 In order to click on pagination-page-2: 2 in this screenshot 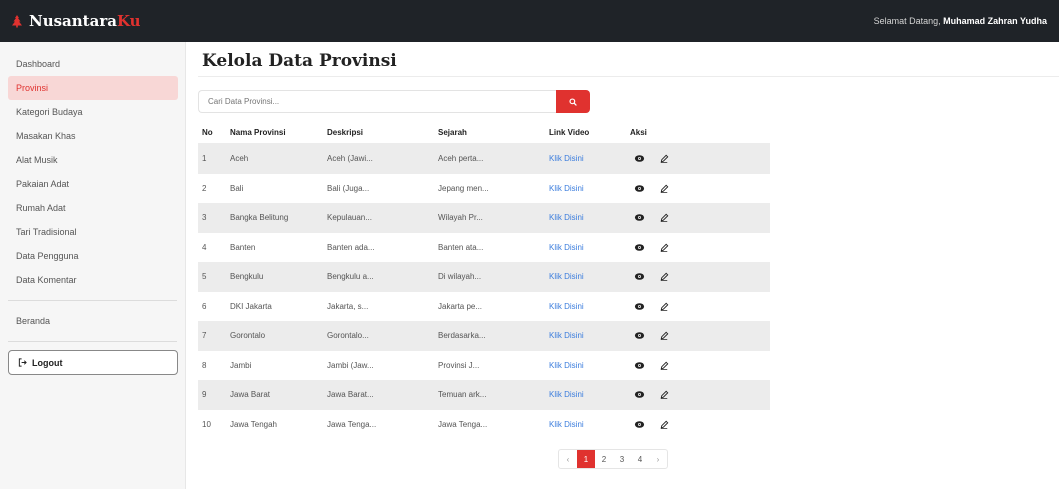, I will do `click(604, 459)`.